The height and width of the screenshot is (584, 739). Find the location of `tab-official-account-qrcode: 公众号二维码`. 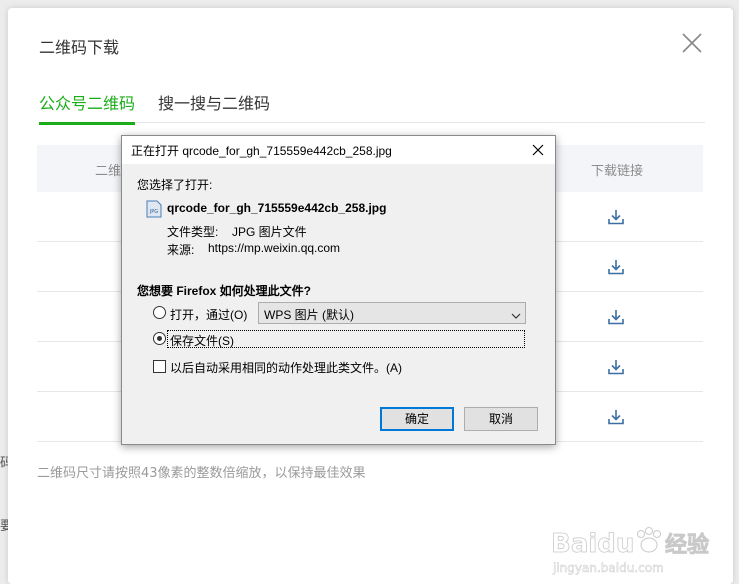

tab-official-account-qrcode: 公众号二维码 is located at coordinates (87, 107).